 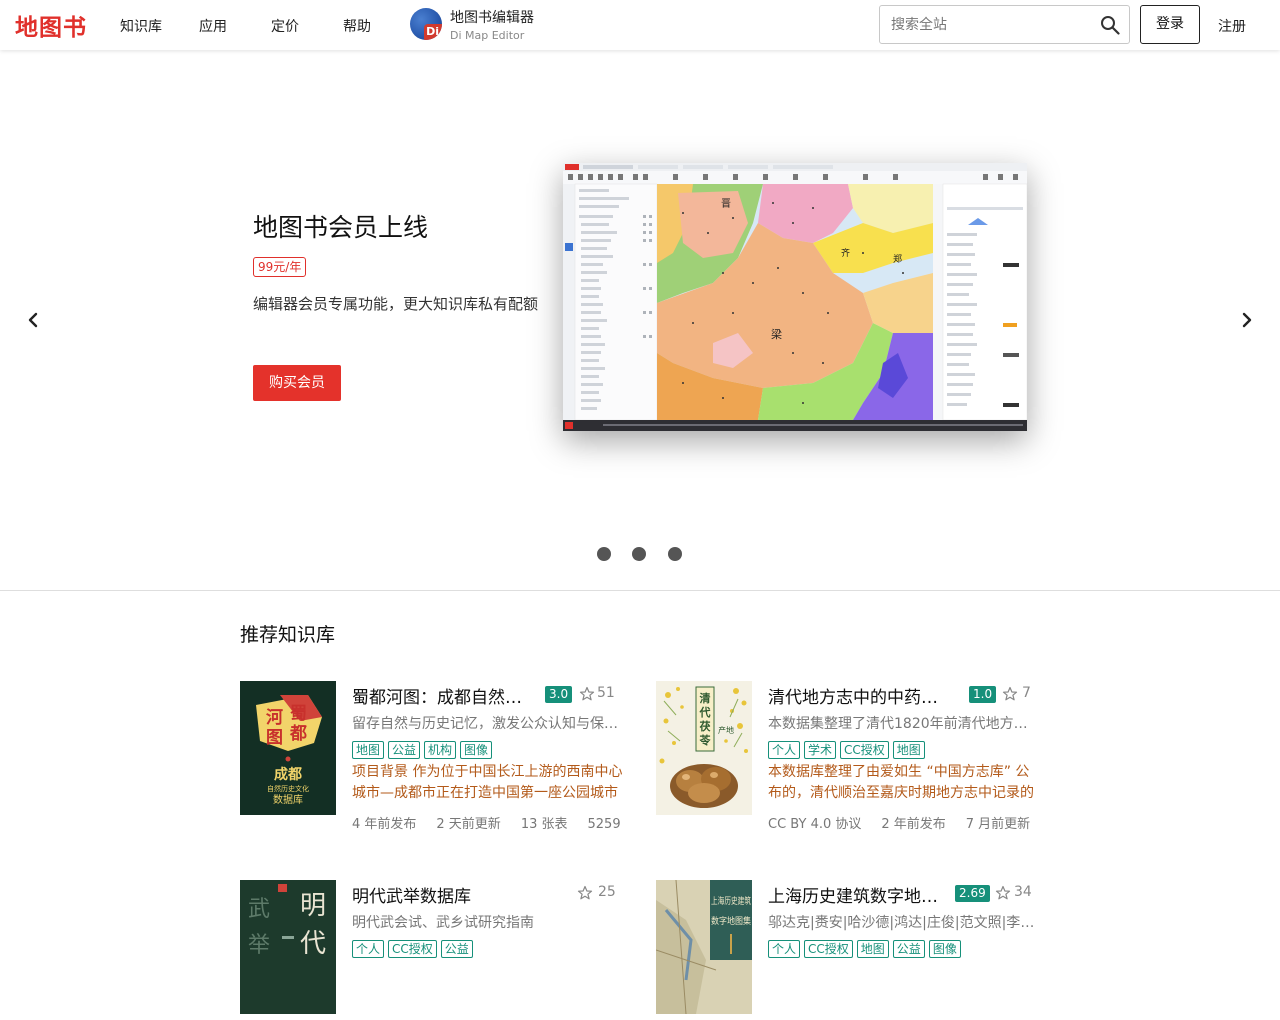 I want to click on card-title: 明代武举数据库, so click(x=444, y=894).